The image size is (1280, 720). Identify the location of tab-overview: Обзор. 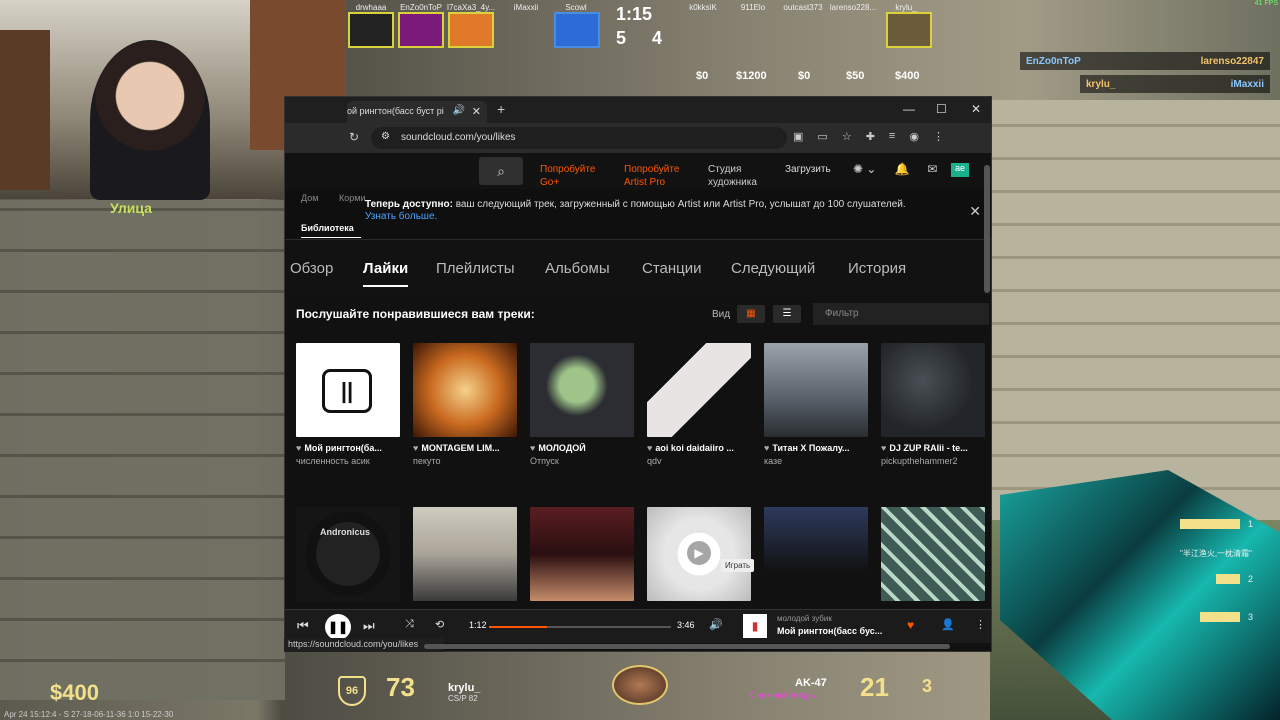
(311, 268).